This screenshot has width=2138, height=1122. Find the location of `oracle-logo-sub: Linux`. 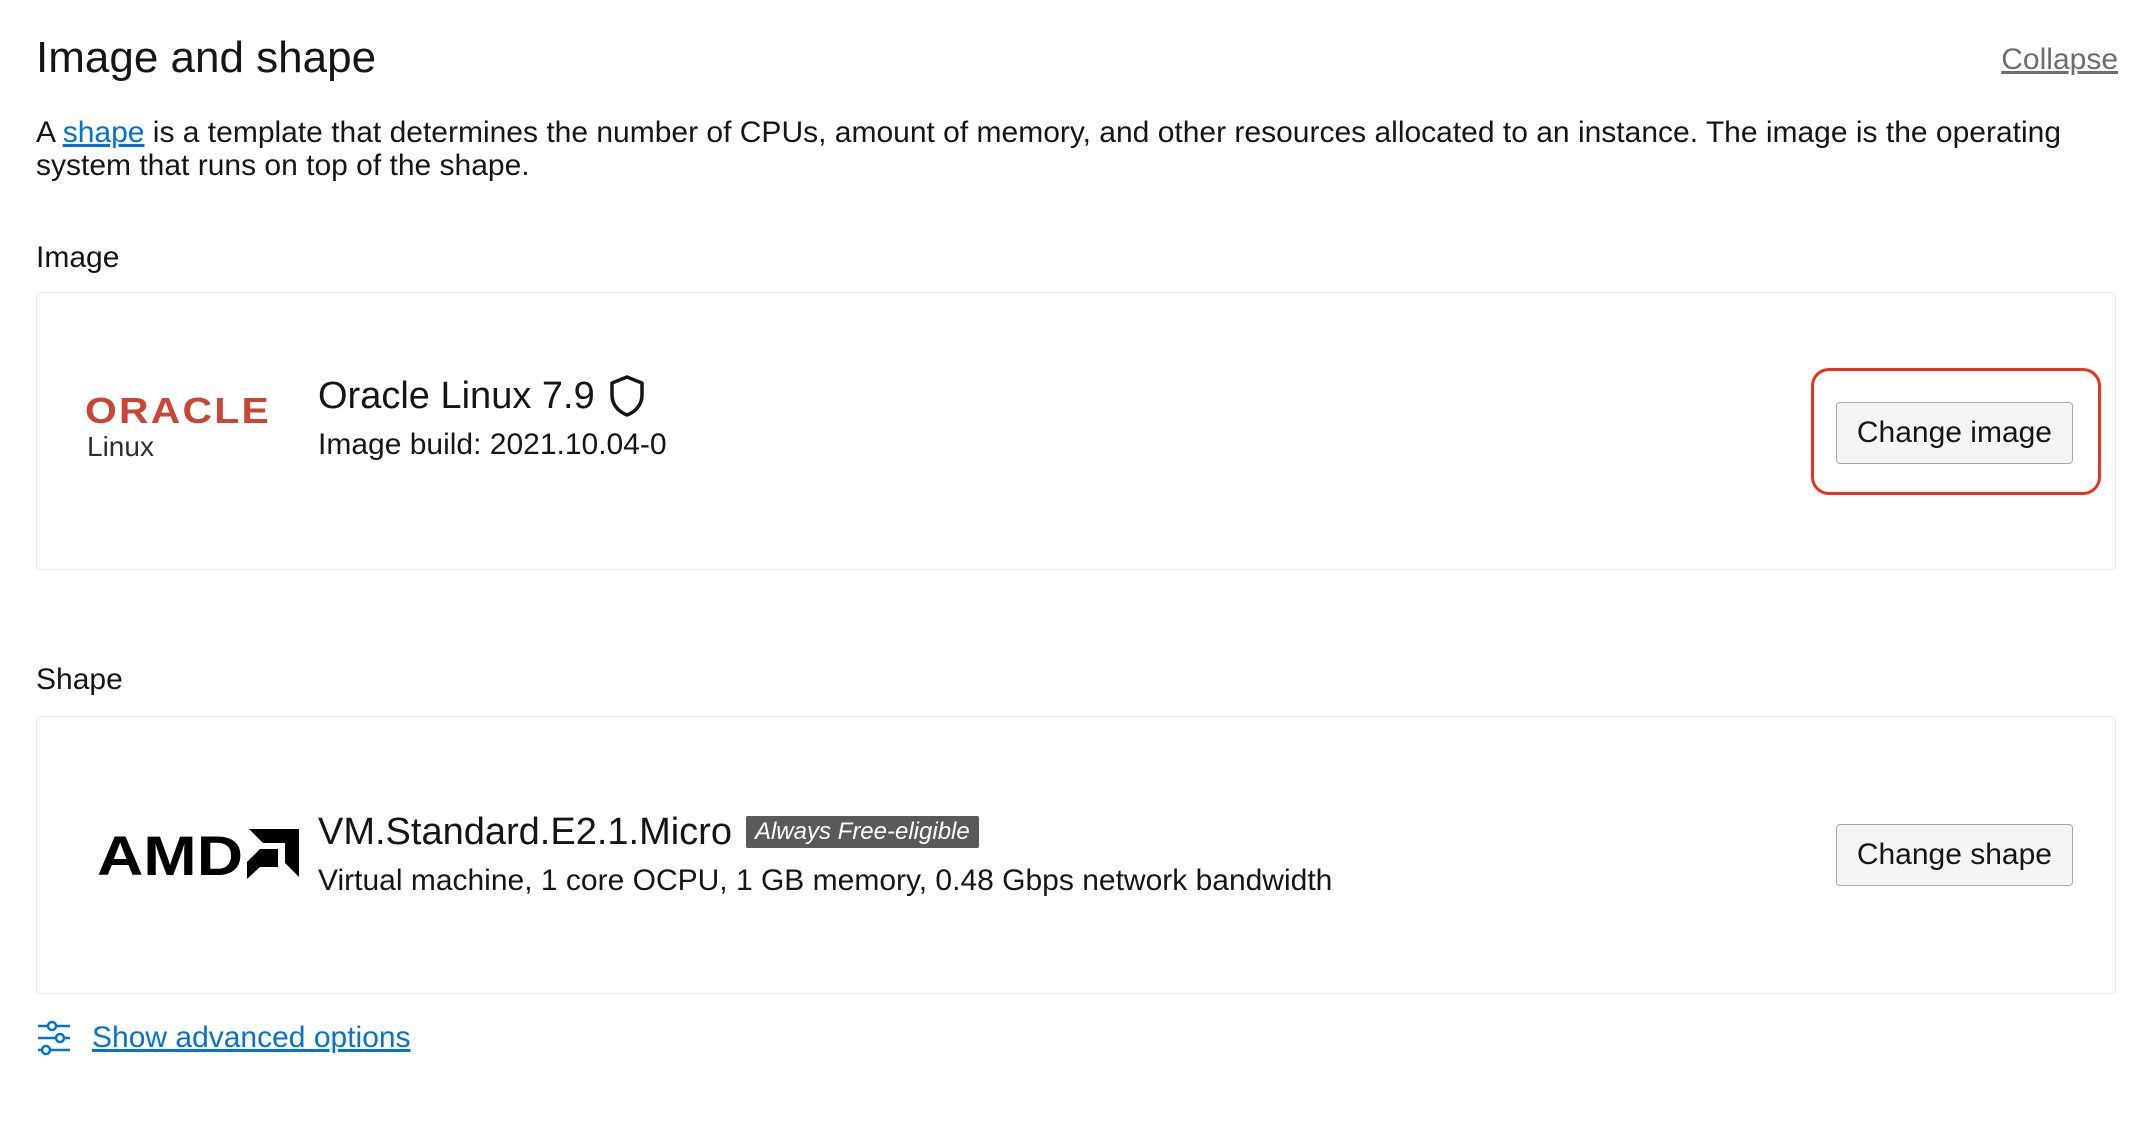

oracle-logo-sub: Linux is located at coordinates (120, 446).